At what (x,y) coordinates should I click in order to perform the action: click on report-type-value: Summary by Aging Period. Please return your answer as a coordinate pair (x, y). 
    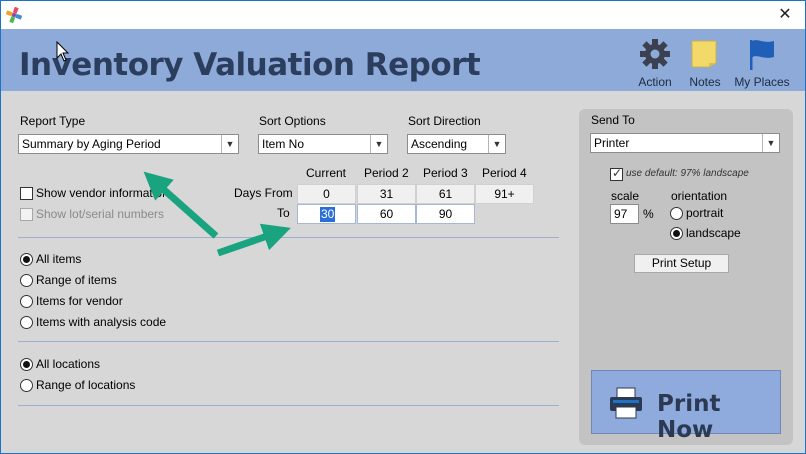
    Looking at the image, I should click on (91, 144).